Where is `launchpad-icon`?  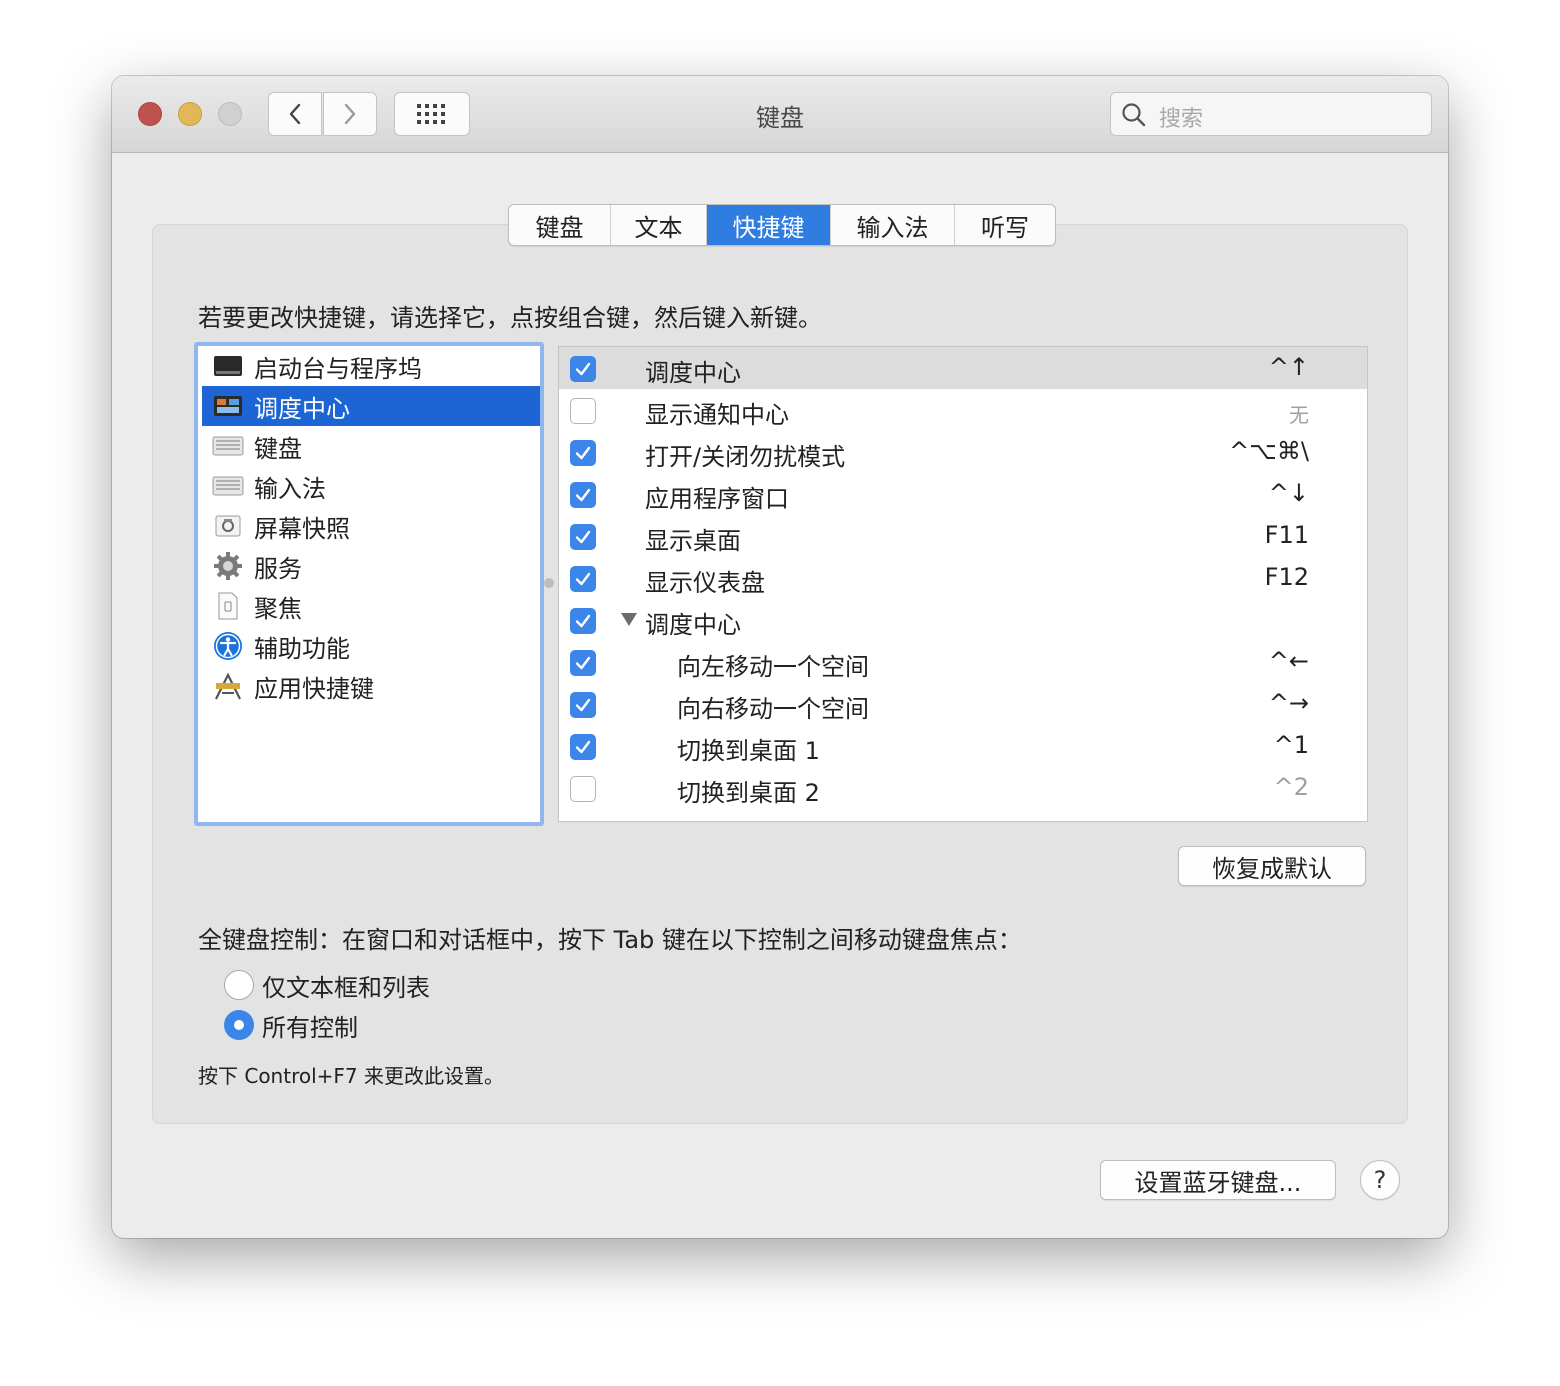 launchpad-icon is located at coordinates (228, 366).